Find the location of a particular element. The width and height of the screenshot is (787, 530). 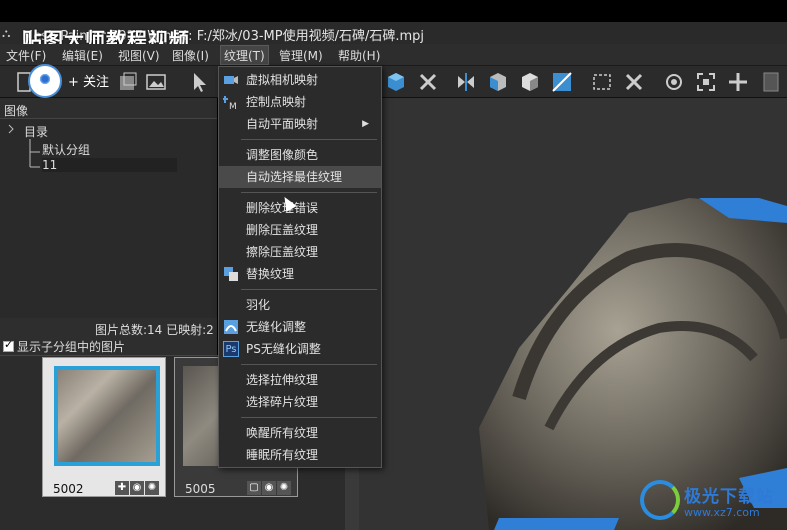

menu-item-label: 无缝化调整 is located at coordinates (276, 327).